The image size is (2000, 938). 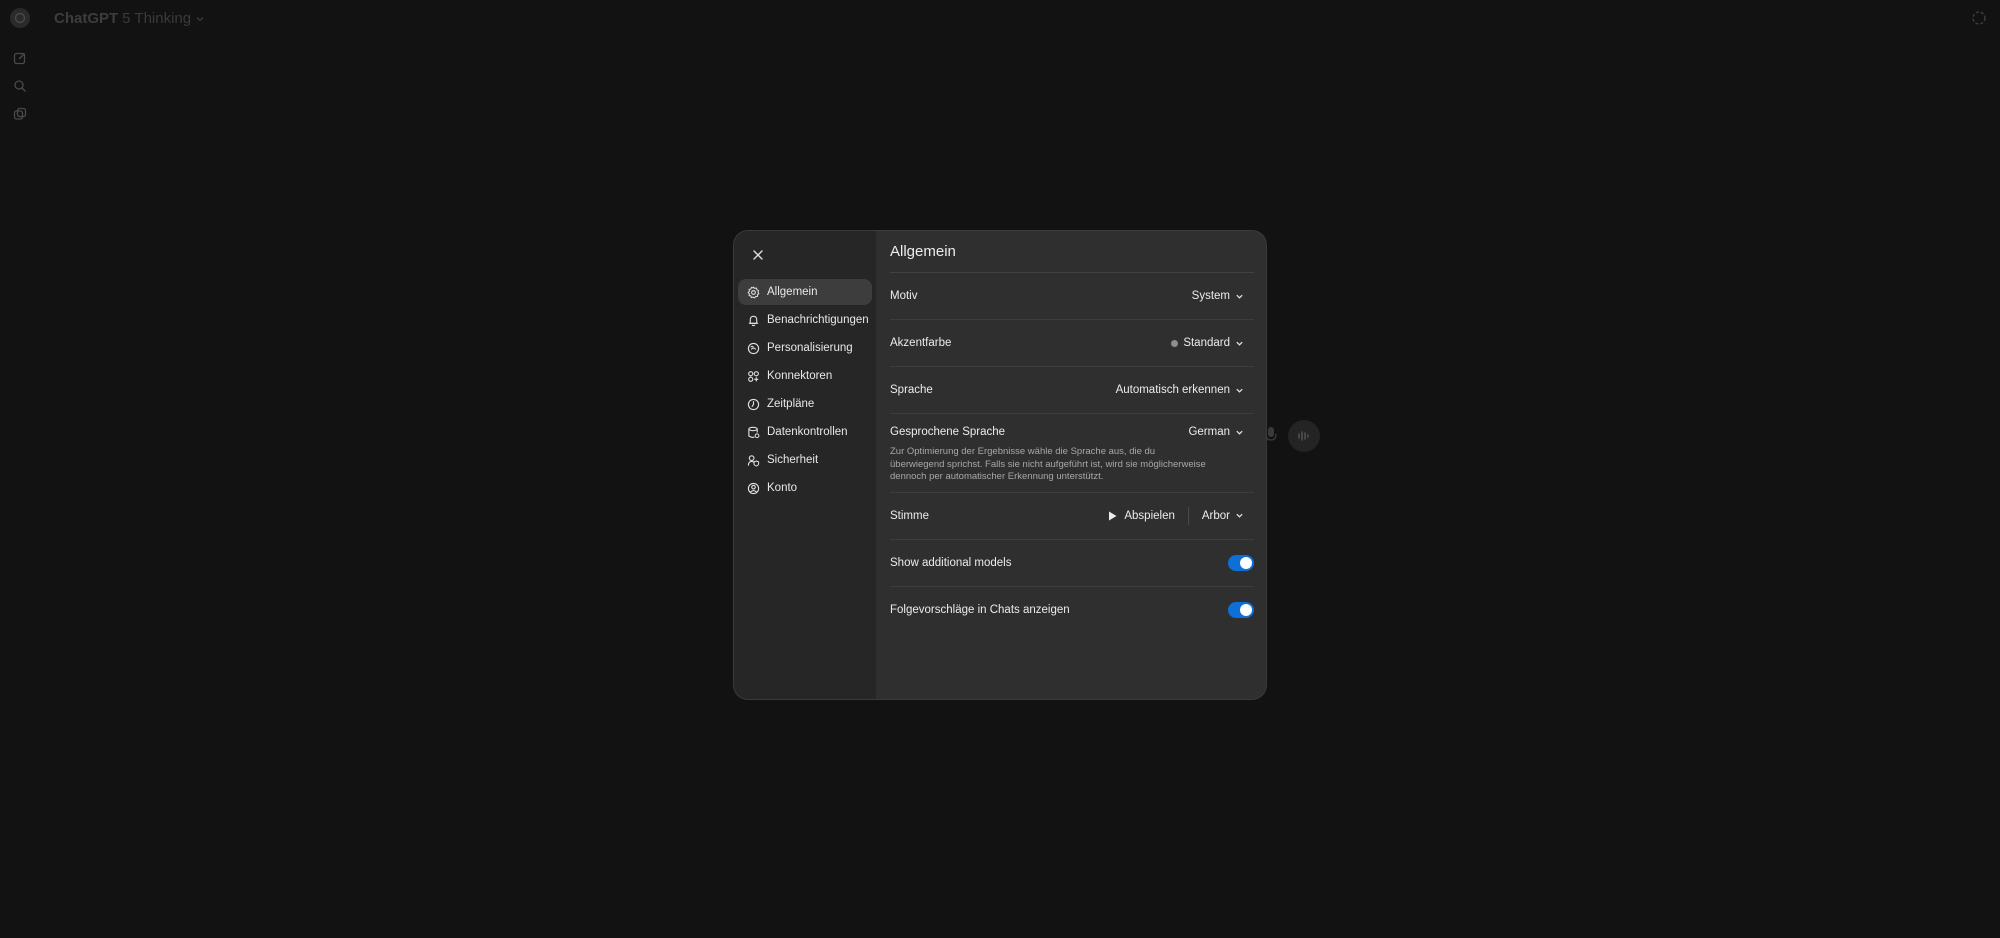 I want to click on nav-item-personalisierung: Personalisierung, so click(x=805, y=348).